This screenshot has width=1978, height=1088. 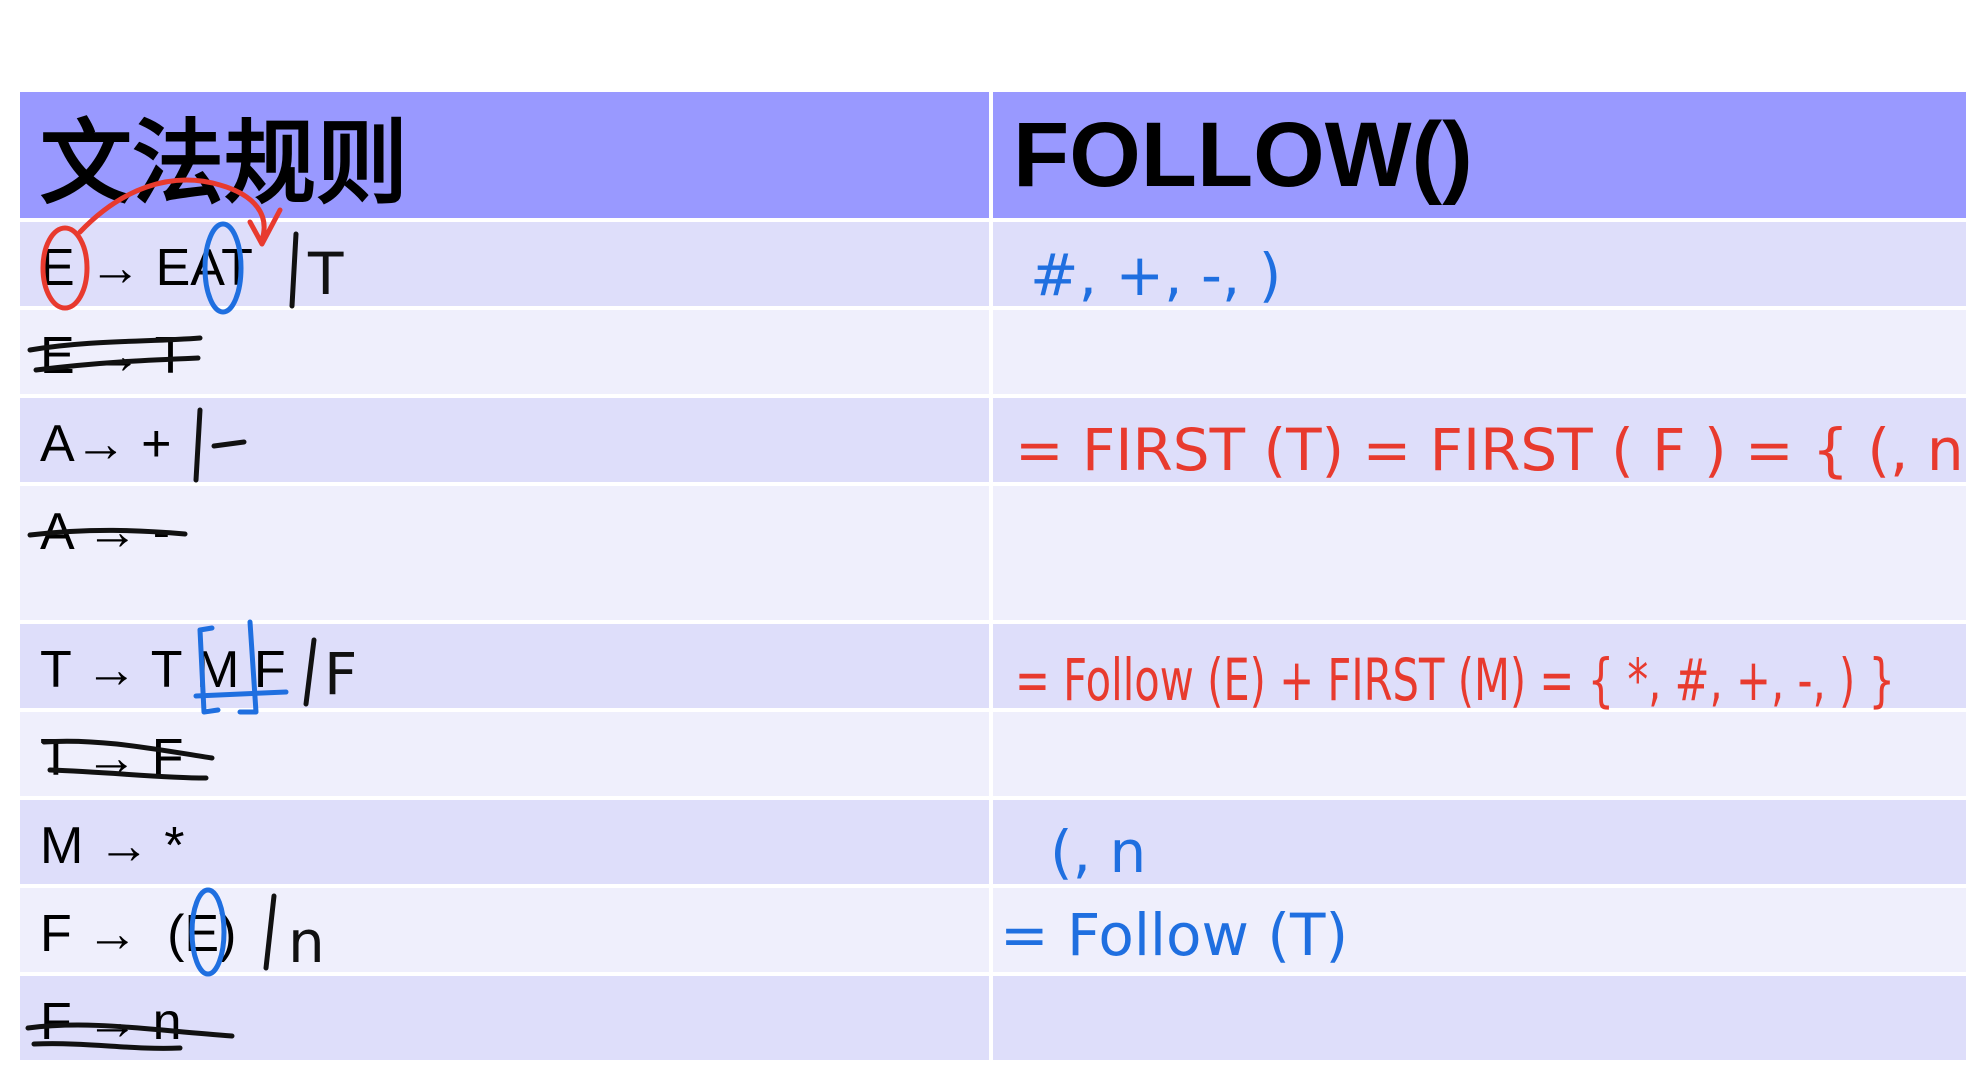 I want to click on rule-text-struck: F → n, so click(x=111, y=1022).